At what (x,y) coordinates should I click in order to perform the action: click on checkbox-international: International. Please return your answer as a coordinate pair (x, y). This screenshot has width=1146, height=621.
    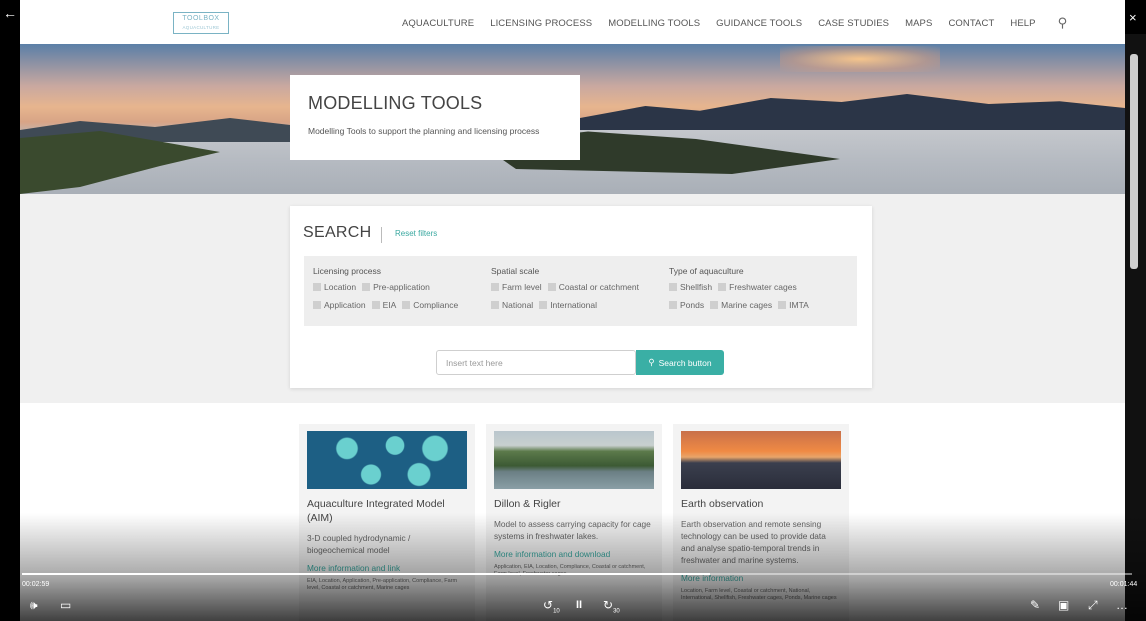
    Looking at the image, I should click on (568, 305).